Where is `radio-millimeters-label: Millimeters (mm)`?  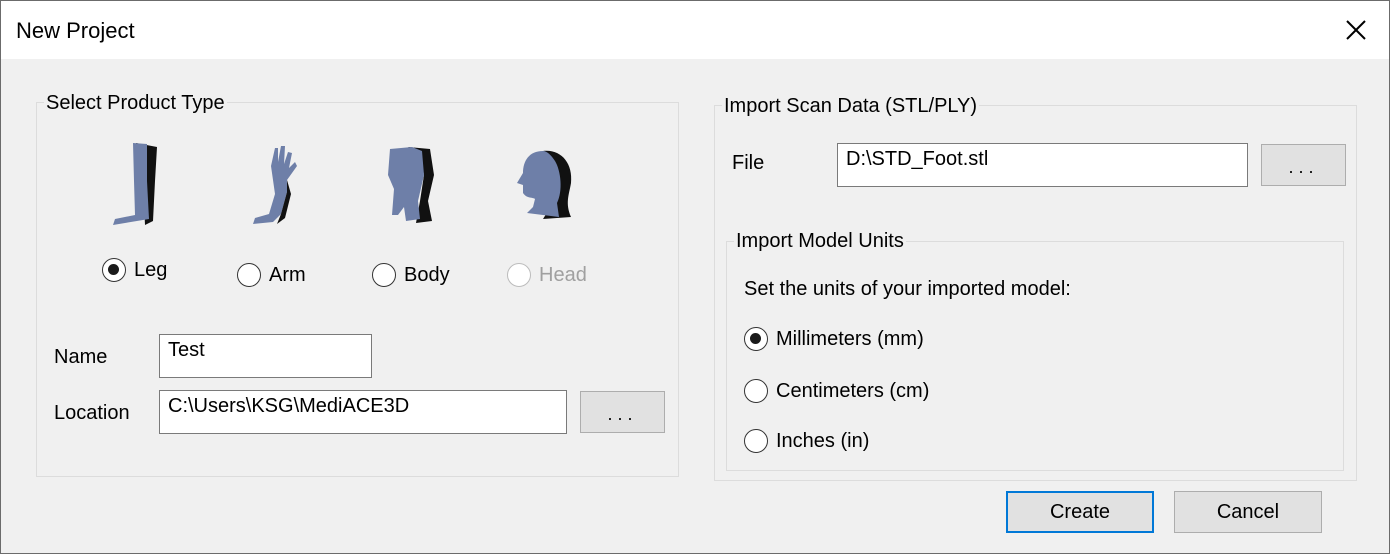
radio-millimeters-label: Millimeters (mm) is located at coordinates (850, 338).